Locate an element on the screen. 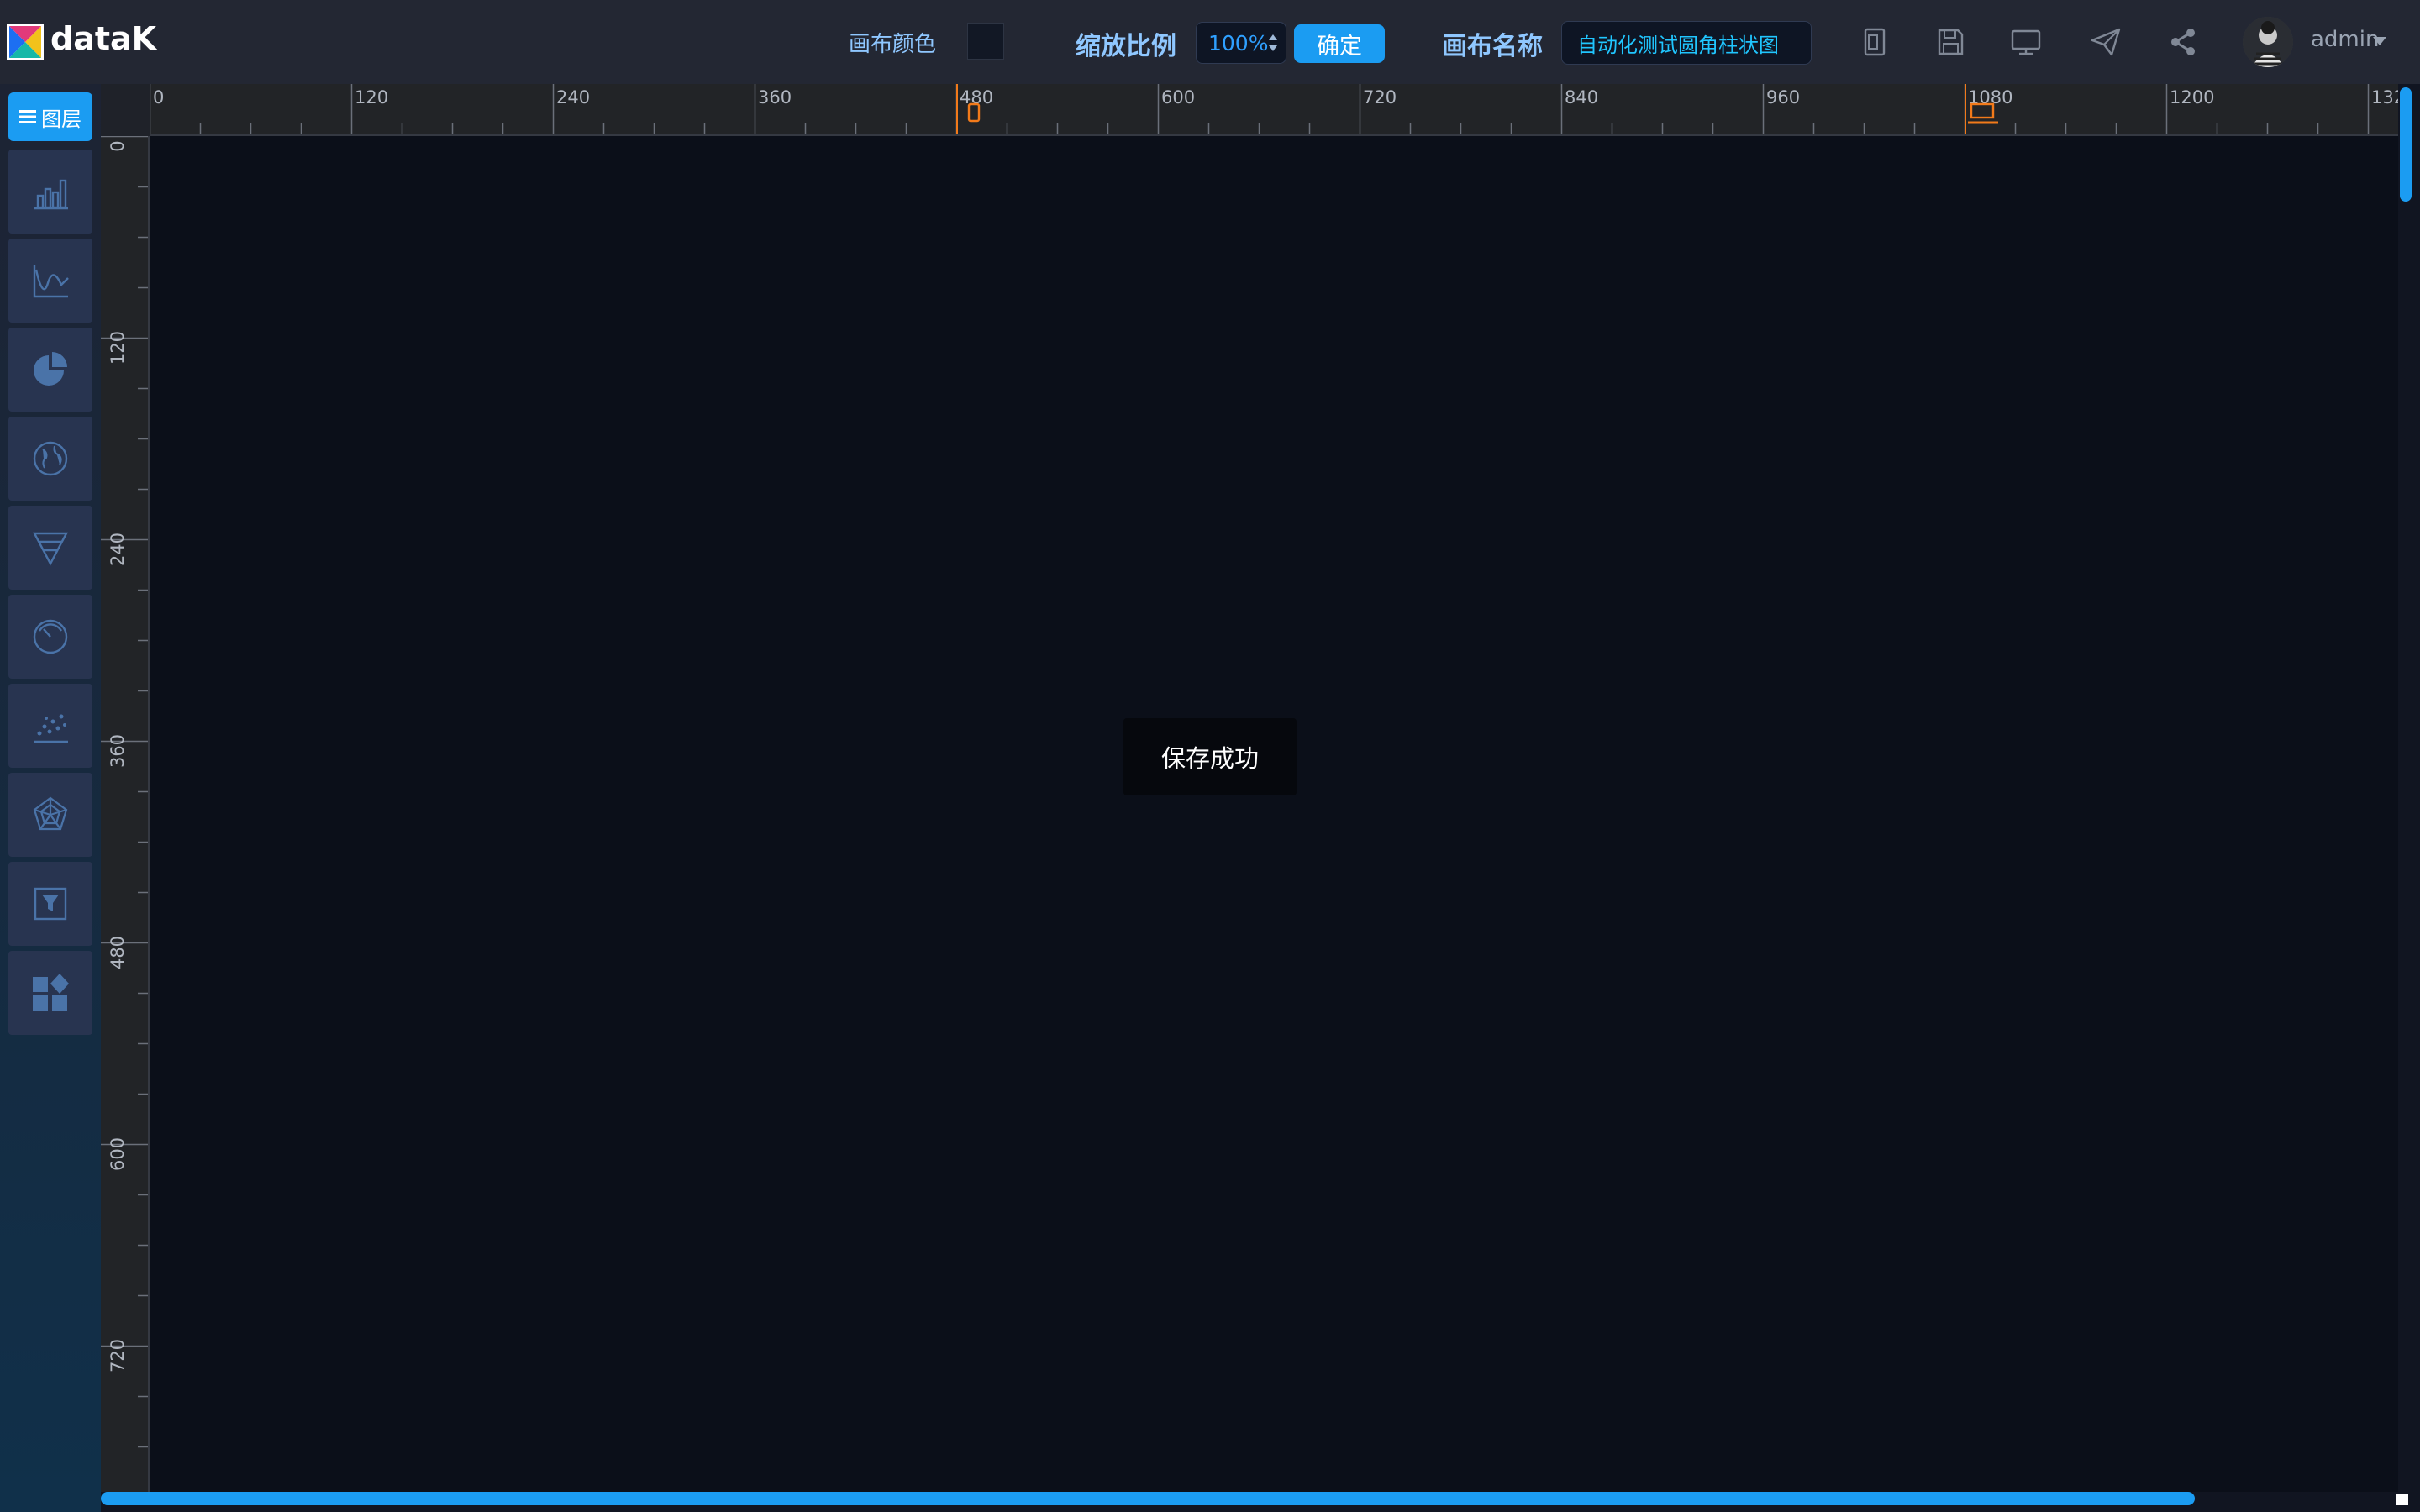 Image resolution: width=2420 pixels, height=1512 pixels. pie-chart-icon is located at coordinates (51, 369).